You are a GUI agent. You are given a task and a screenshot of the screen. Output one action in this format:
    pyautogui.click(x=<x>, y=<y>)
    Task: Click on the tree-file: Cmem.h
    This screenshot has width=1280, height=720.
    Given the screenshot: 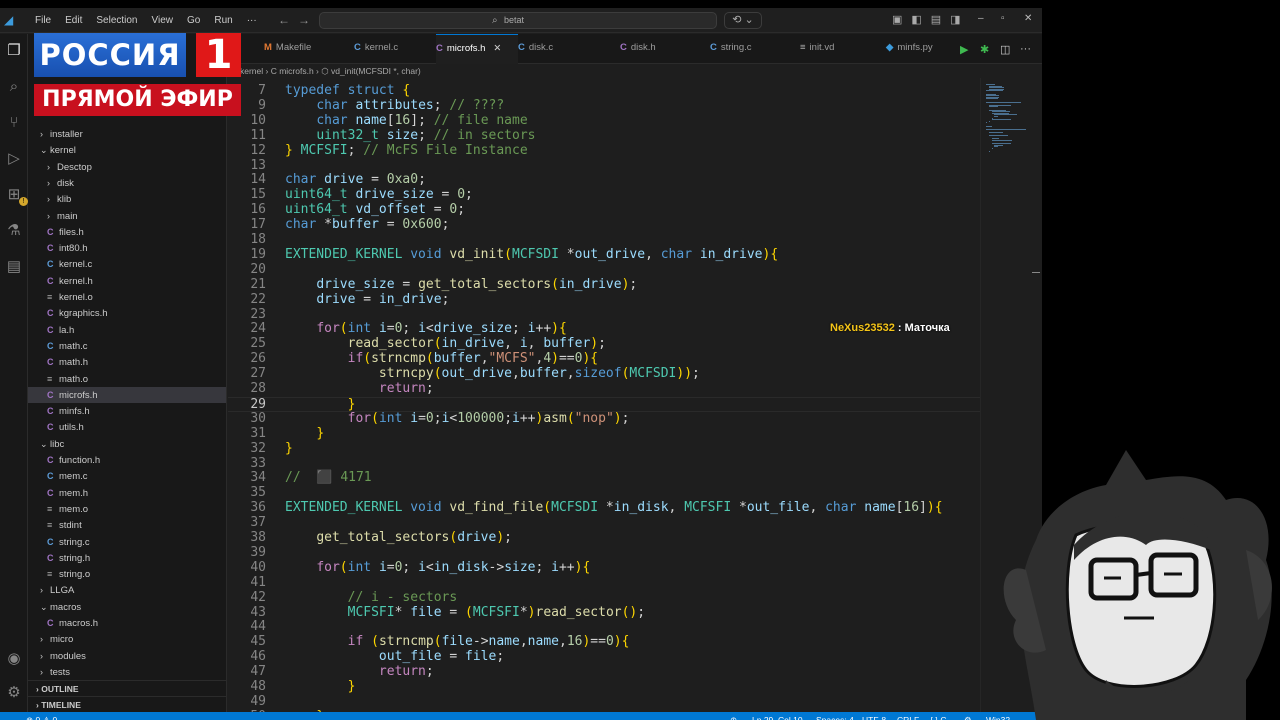 What is the action you would take?
    pyautogui.click(x=127, y=493)
    